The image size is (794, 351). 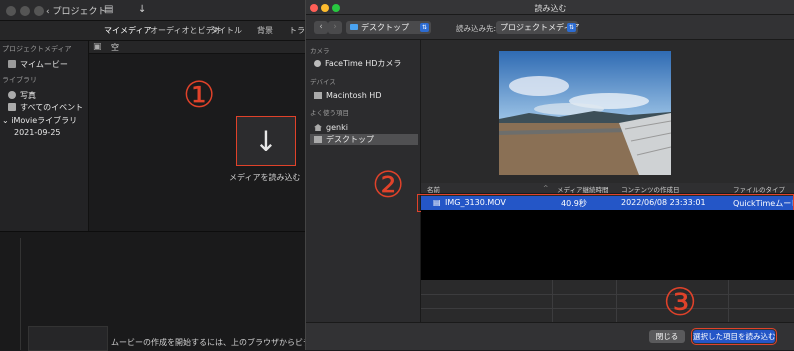 What do you see at coordinates (650, 189) in the screenshot?
I see `column-header-created: コンテンツの作成日` at bounding box center [650, 189].